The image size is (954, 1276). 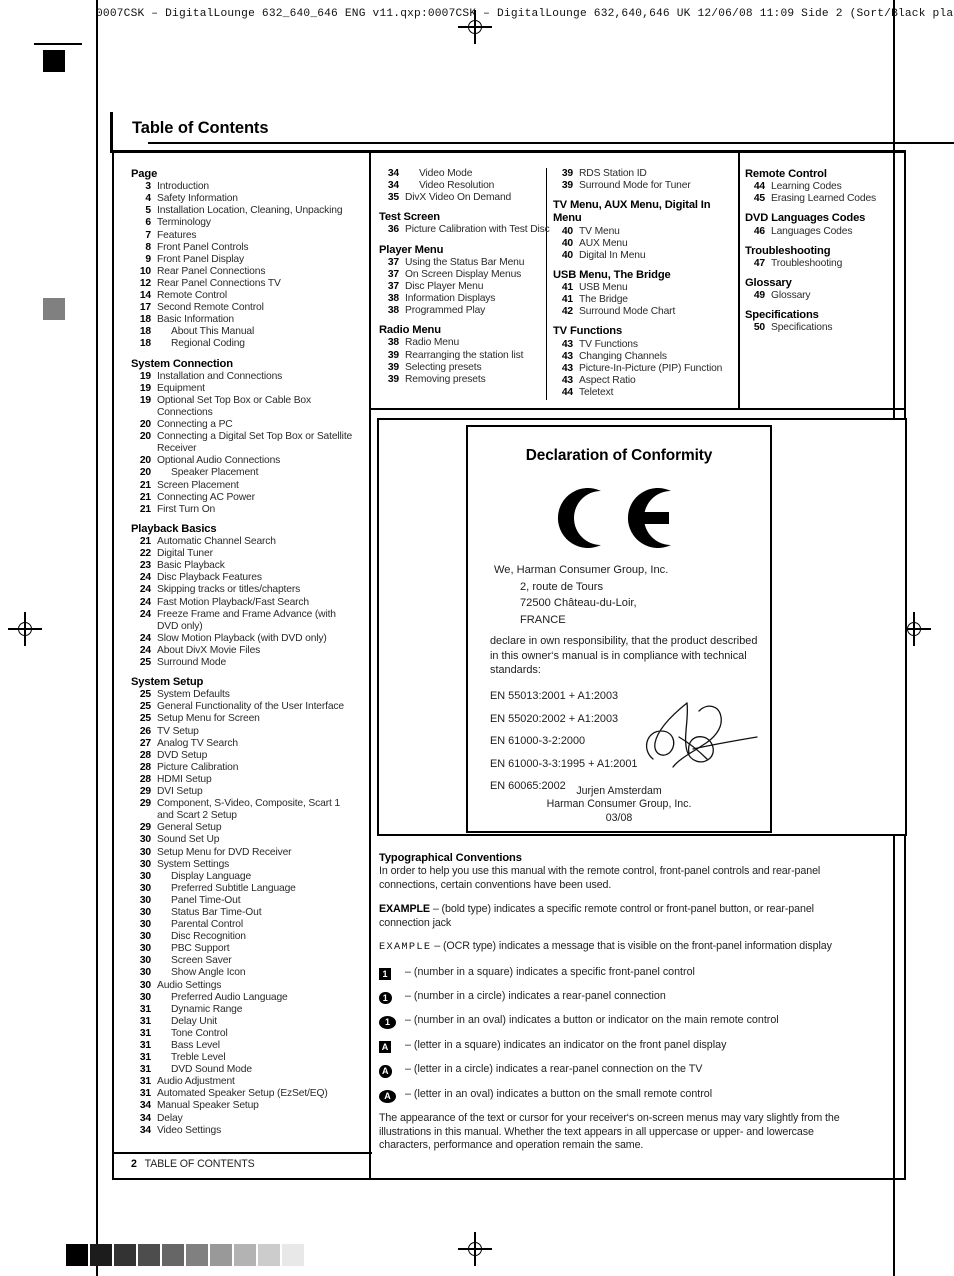 I want to click on toc-entry: 20 Connecting a PC, so click(x=245, y=425).